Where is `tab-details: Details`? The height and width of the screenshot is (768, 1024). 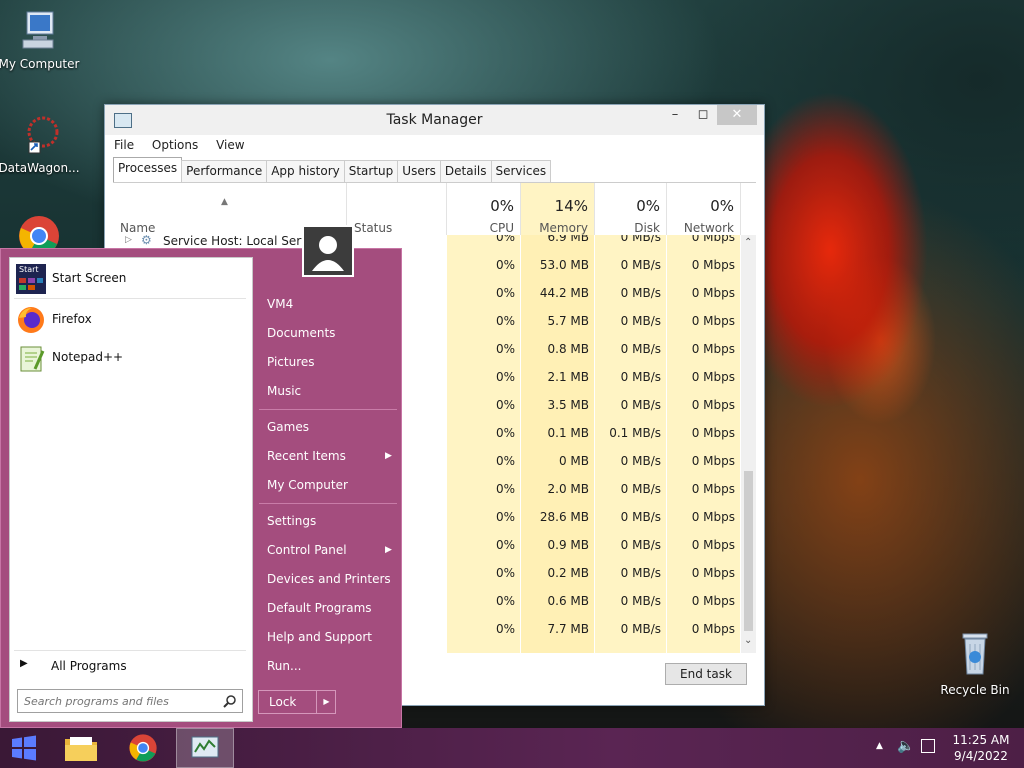 tab-details: Details is located at coordinates (465, 171).